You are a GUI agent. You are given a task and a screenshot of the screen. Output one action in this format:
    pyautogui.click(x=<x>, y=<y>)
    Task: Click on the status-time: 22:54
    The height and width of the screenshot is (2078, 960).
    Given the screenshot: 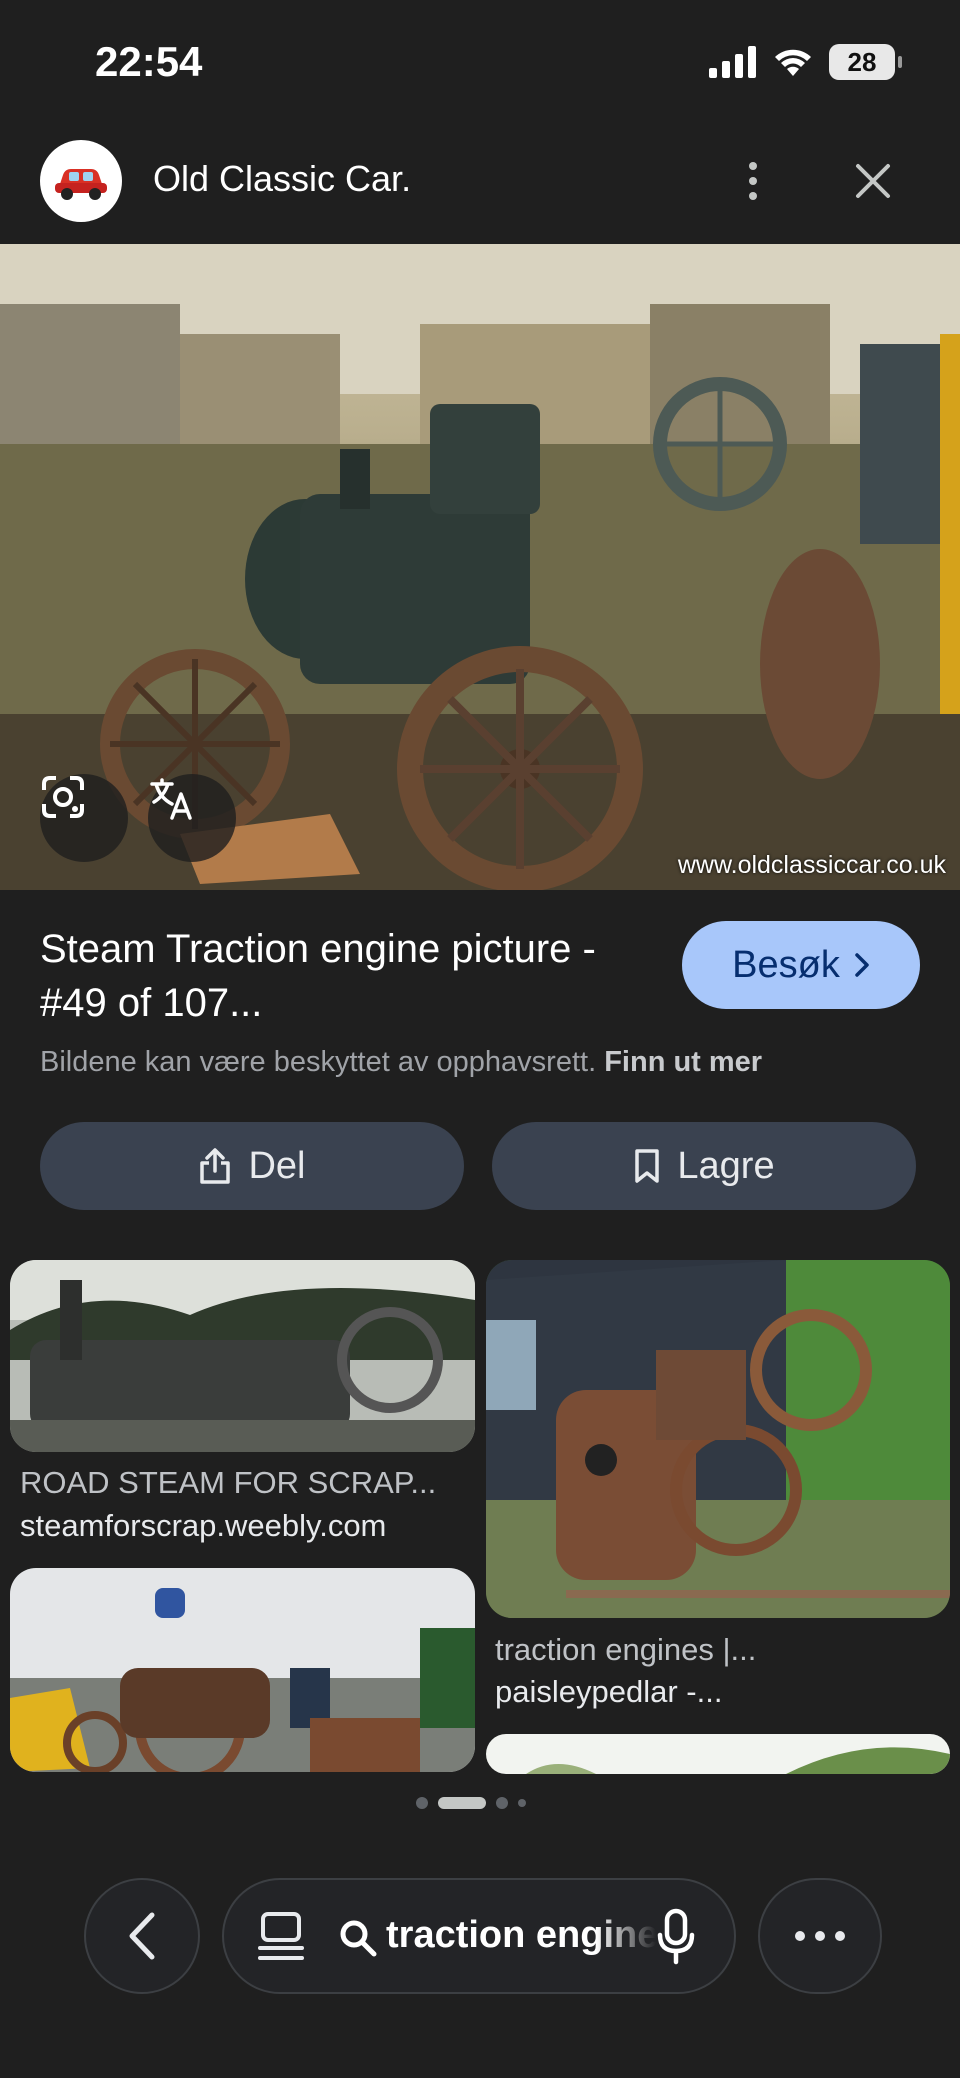 What is the action you would take?
    pyautogui.click(x=149, y=61)
    